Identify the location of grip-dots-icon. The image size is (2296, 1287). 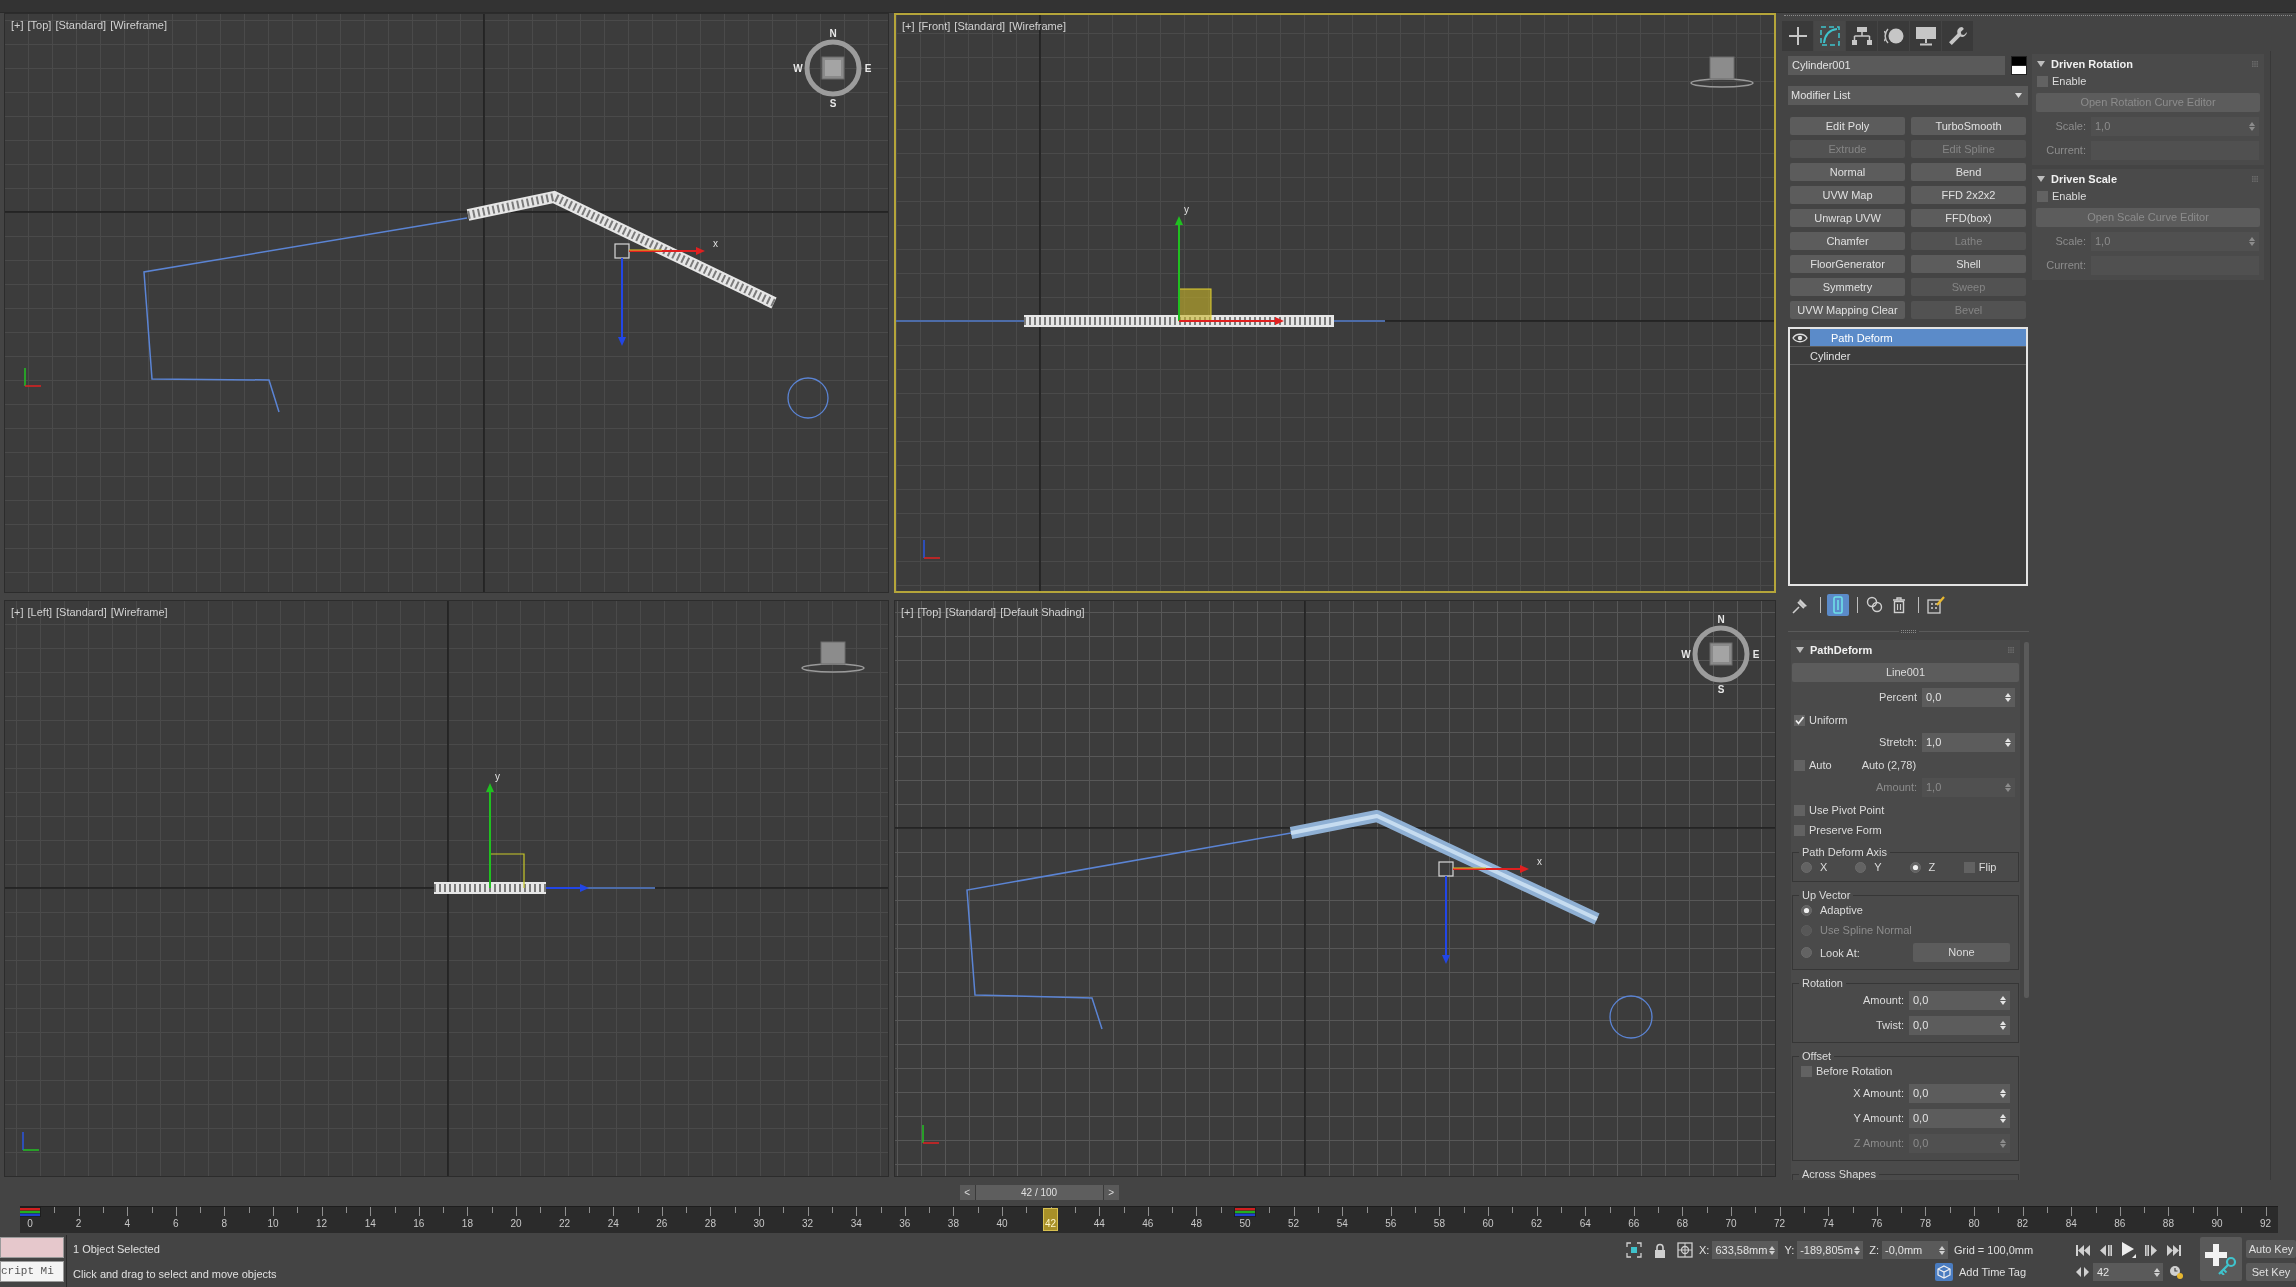
(1908, 631).